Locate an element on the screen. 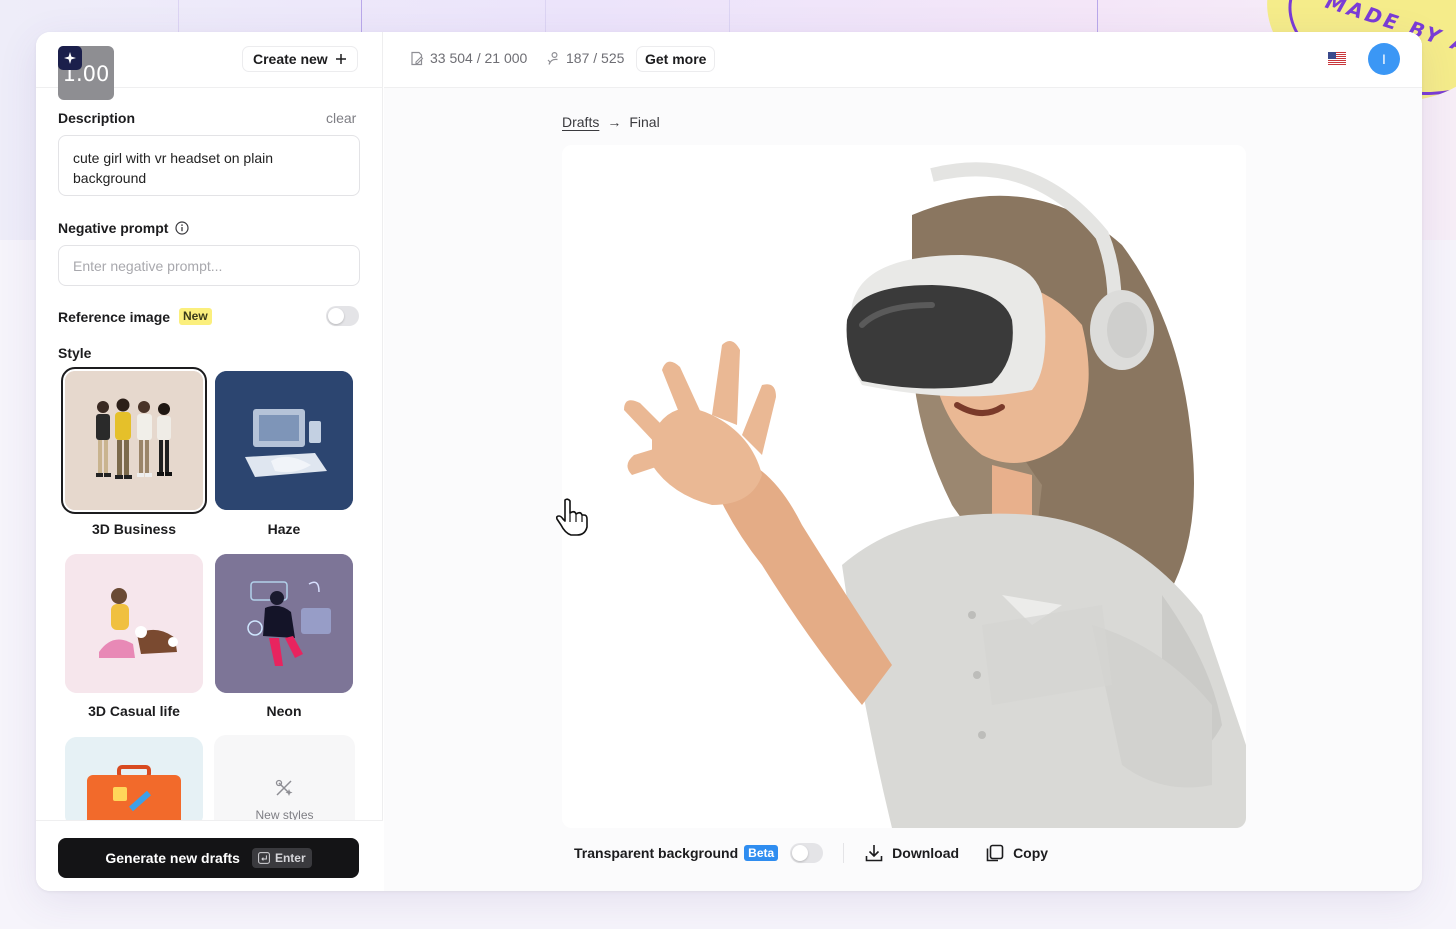 This screenshot has width=1456, height=929. transparent-background-label: Transparent background is located at coordinates (656, 853).